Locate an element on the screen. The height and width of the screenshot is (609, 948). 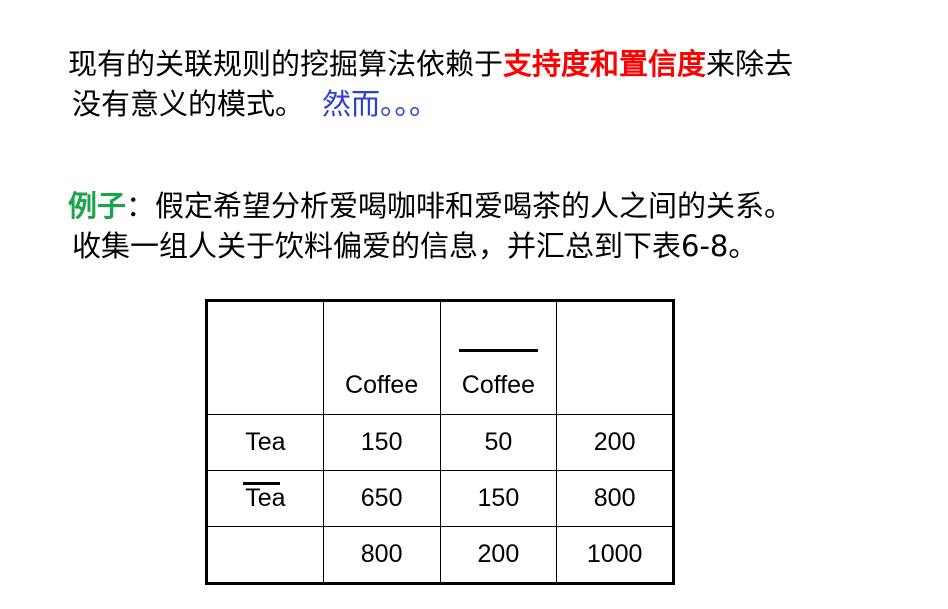
example-line-2-text: 收集一组人关于饮料偏爱的信息，并汇总到下表6-8。 is located at coordinates (415, 246).